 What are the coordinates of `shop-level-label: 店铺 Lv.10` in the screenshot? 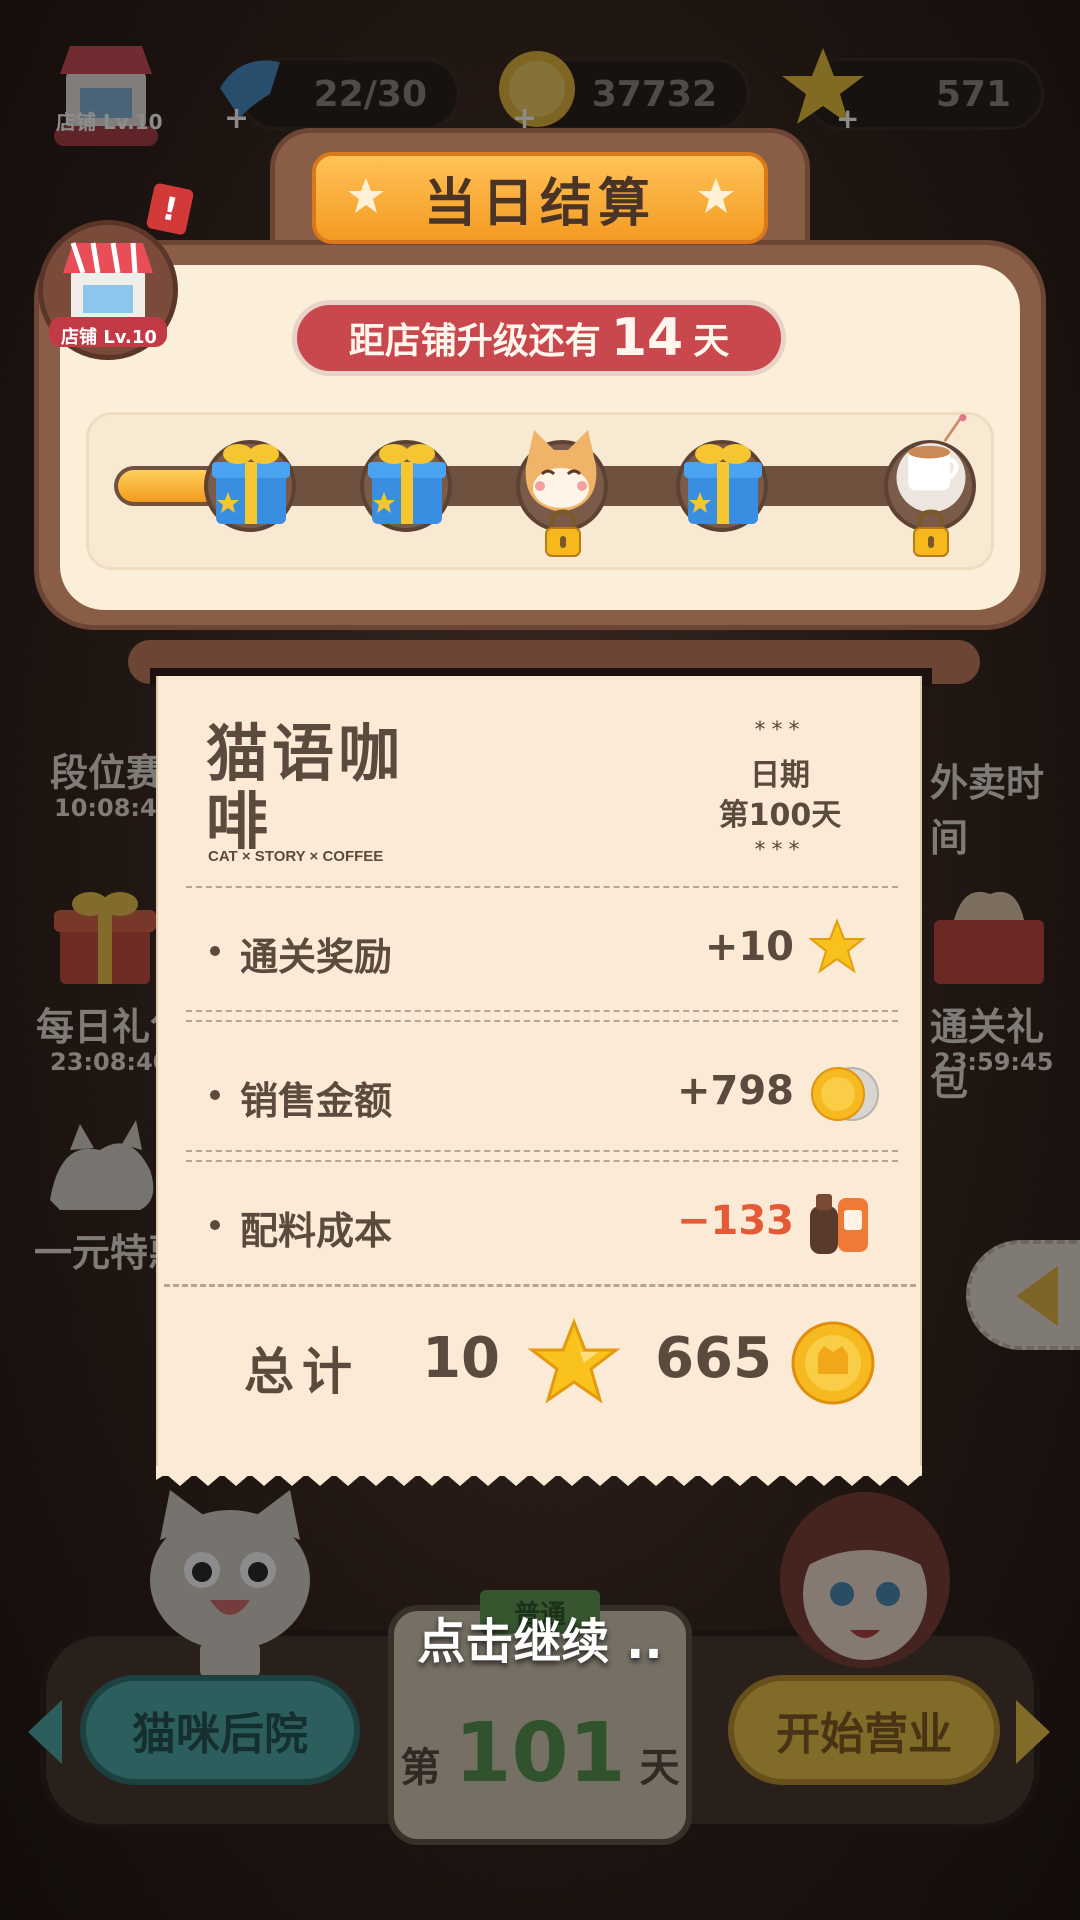 It's located at (109, 337).